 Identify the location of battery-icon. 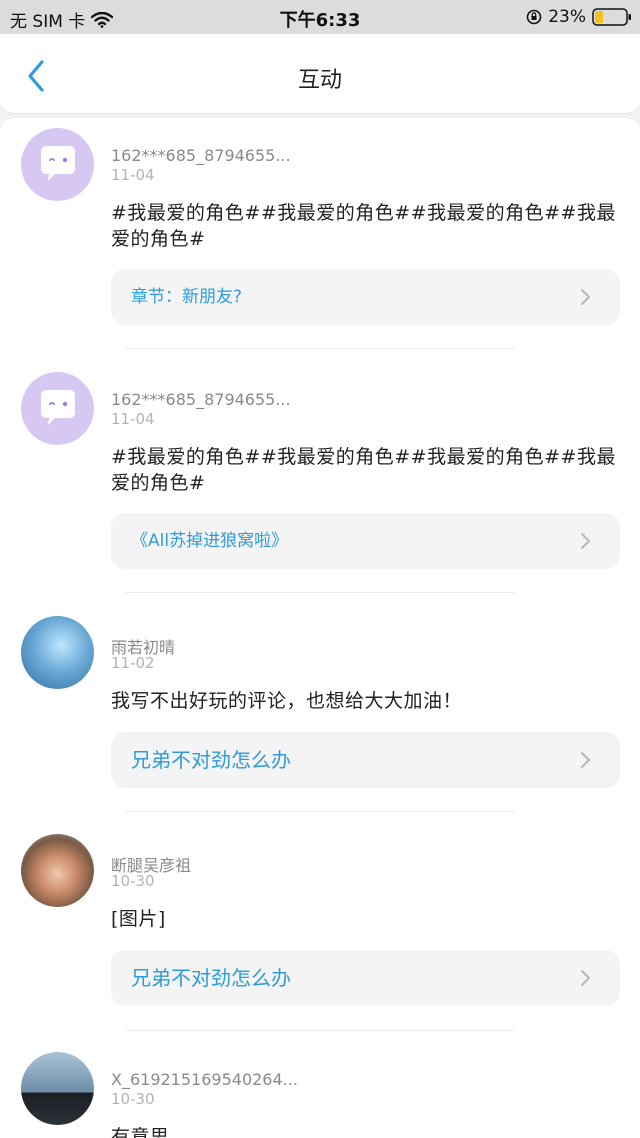
(612, 17).